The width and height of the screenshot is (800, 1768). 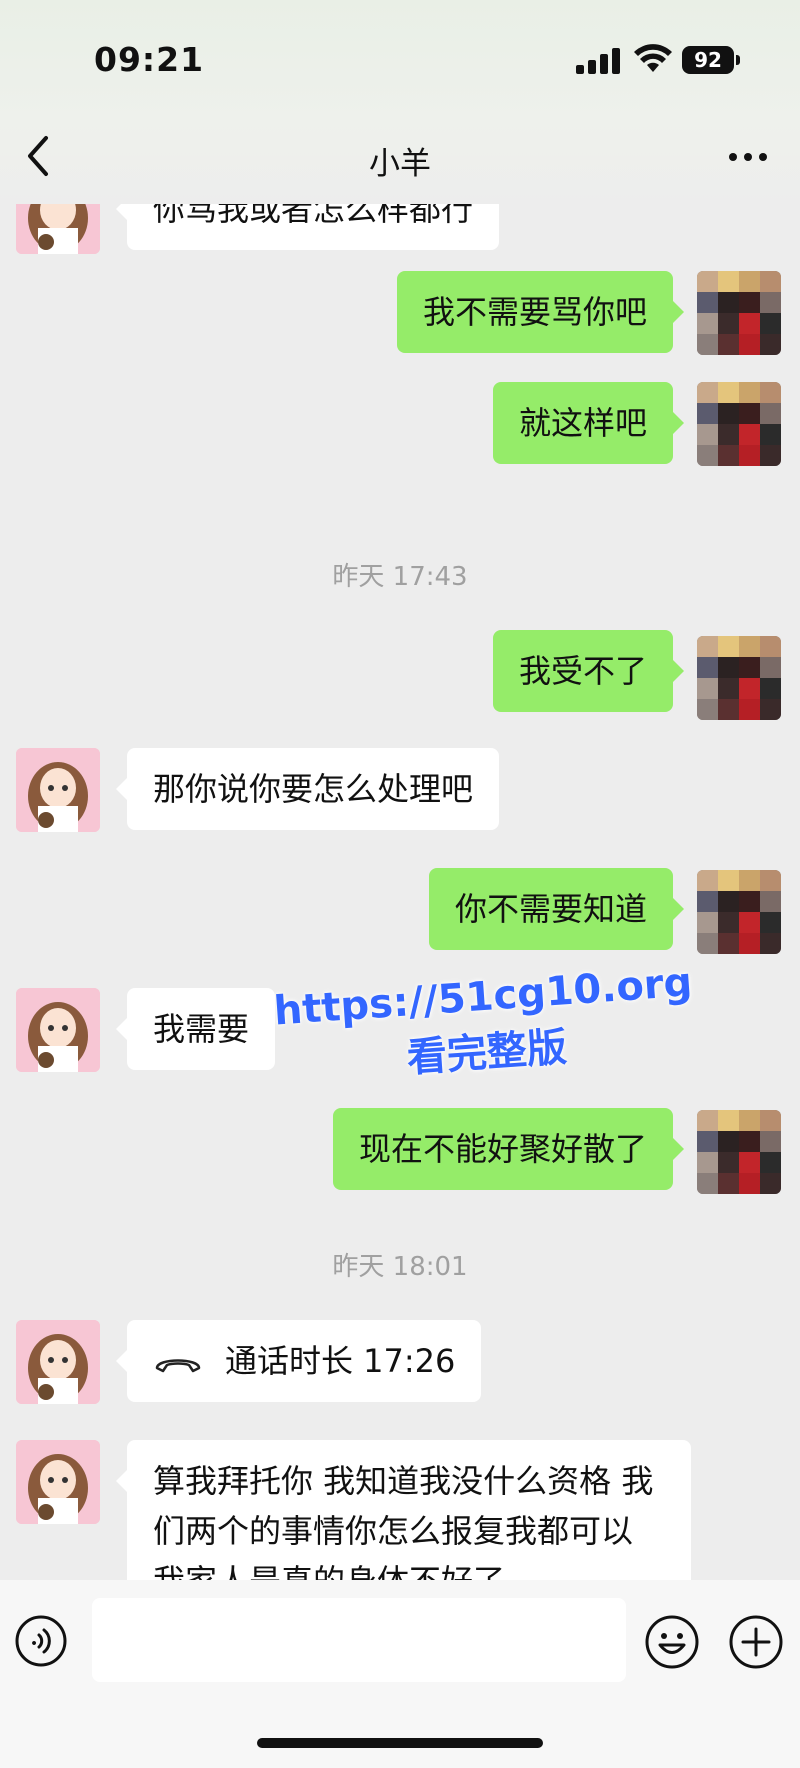 What do you see at coordinates (588, 671) in the screenshot?
I see `sent-message: 我受不了` at bounding box center [588, 671].